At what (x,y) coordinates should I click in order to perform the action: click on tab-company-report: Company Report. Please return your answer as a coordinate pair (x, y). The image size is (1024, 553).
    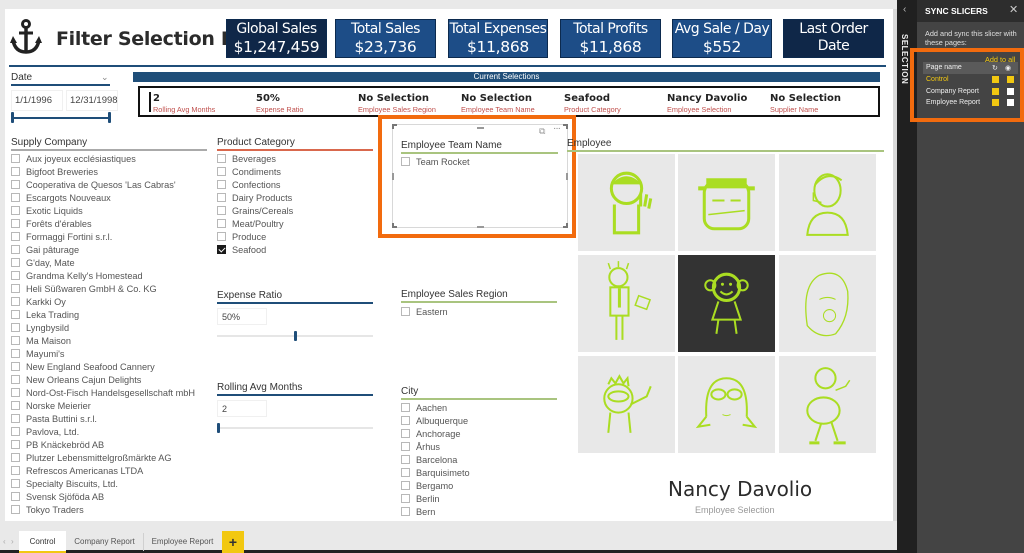
    Looking at the image, I should click on (104, 542).